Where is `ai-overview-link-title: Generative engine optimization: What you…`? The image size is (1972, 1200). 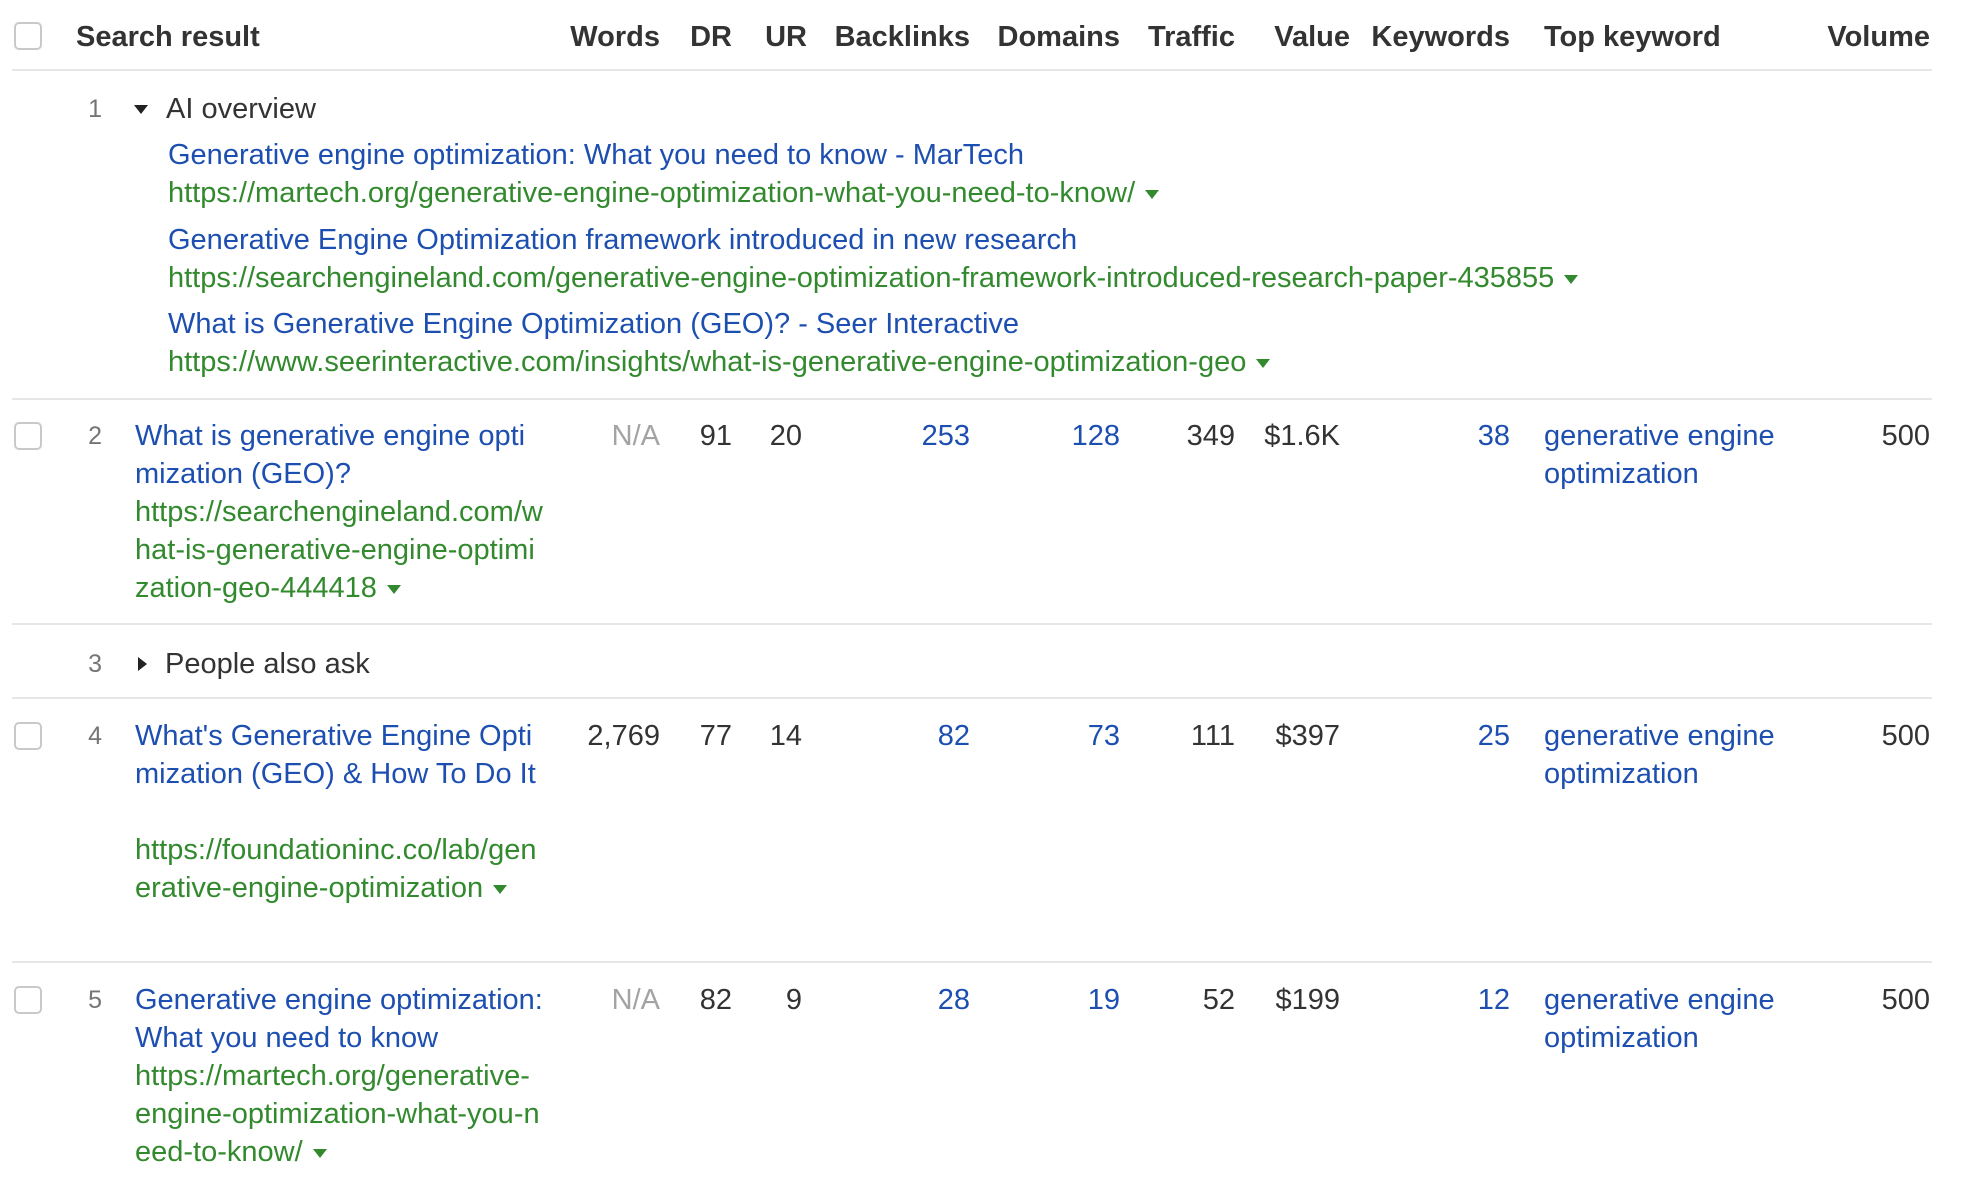
ai-overview-link-title: Generative engine optimization: What you… is located at coordinates (596, 155).